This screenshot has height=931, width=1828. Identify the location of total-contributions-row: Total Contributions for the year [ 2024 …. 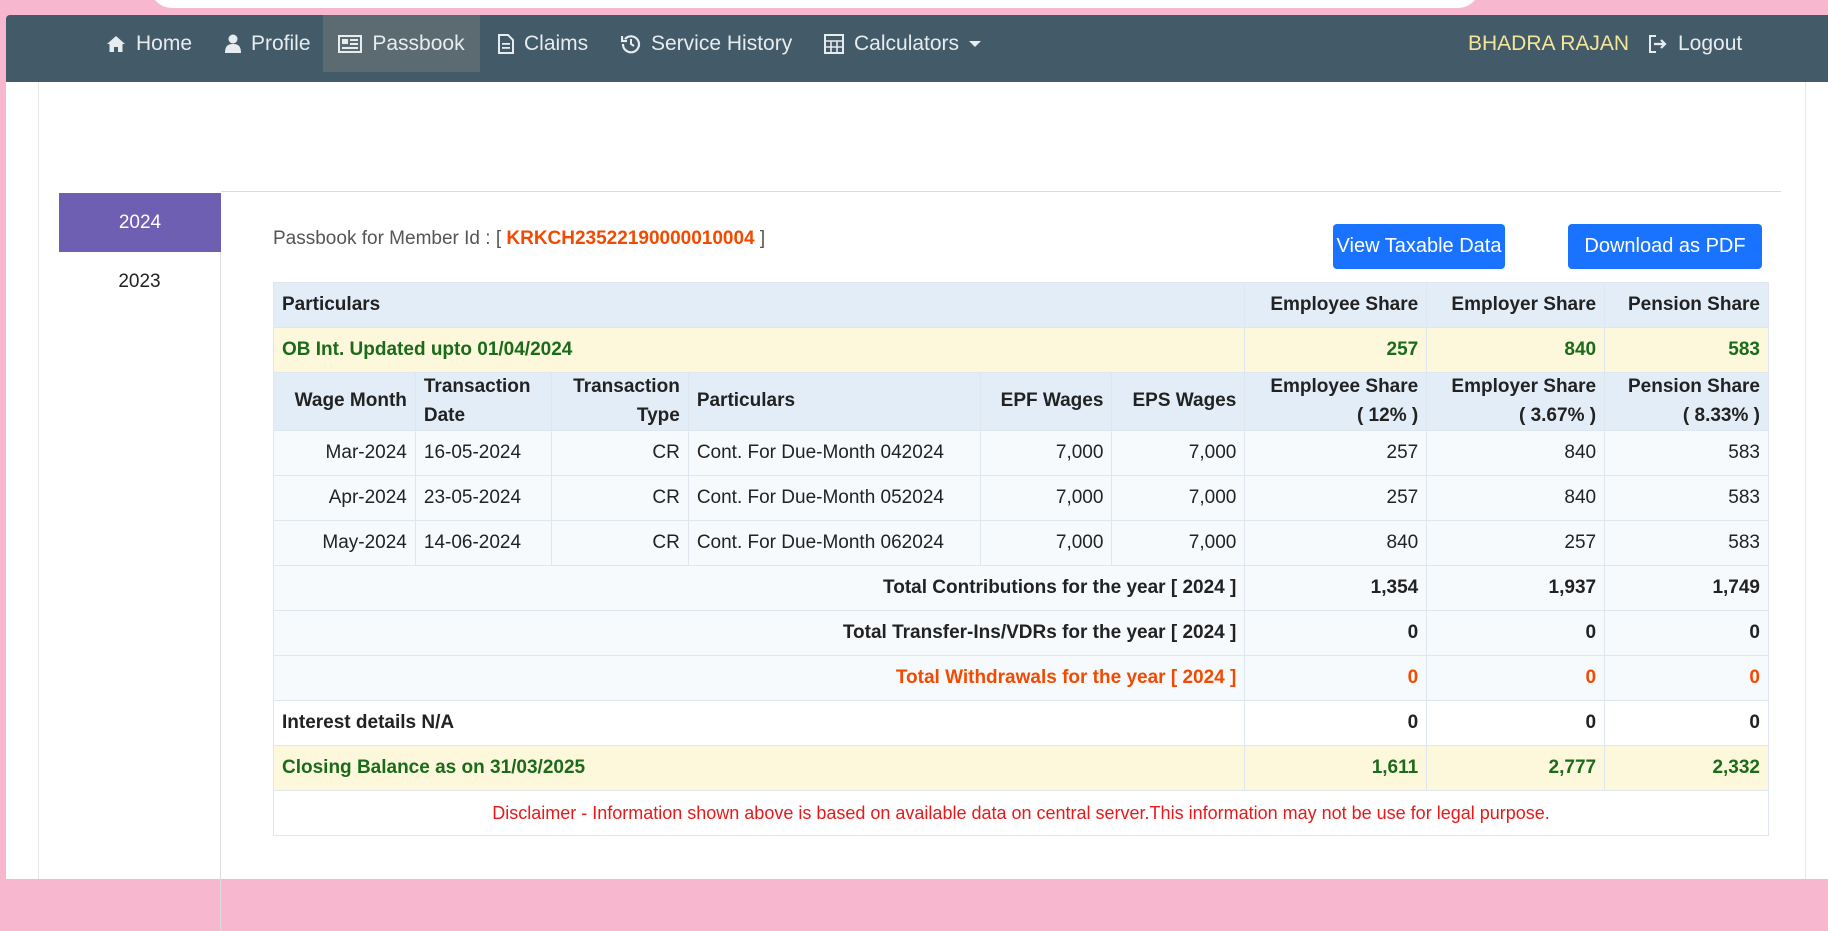
(1020, 588).